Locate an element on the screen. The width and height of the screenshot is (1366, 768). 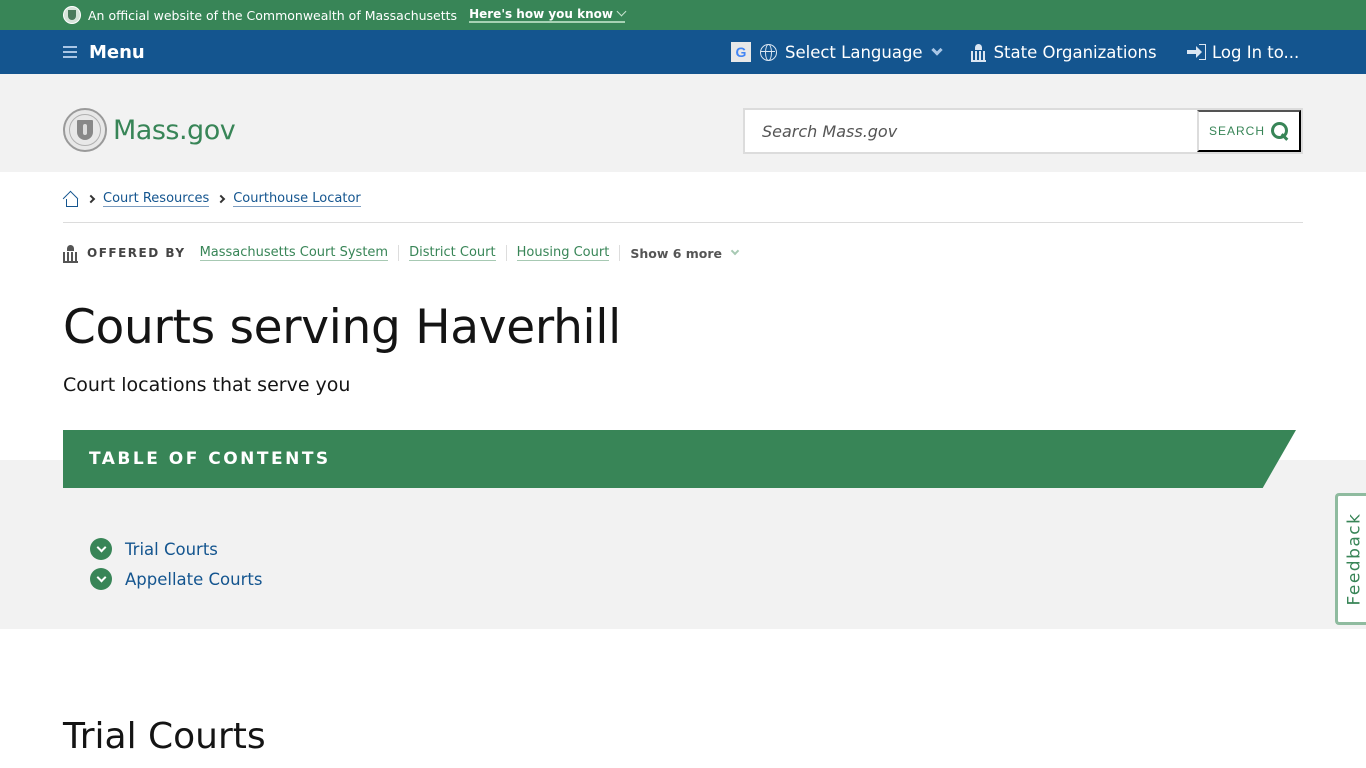
login-icon is located at coordinates (1196, 52).